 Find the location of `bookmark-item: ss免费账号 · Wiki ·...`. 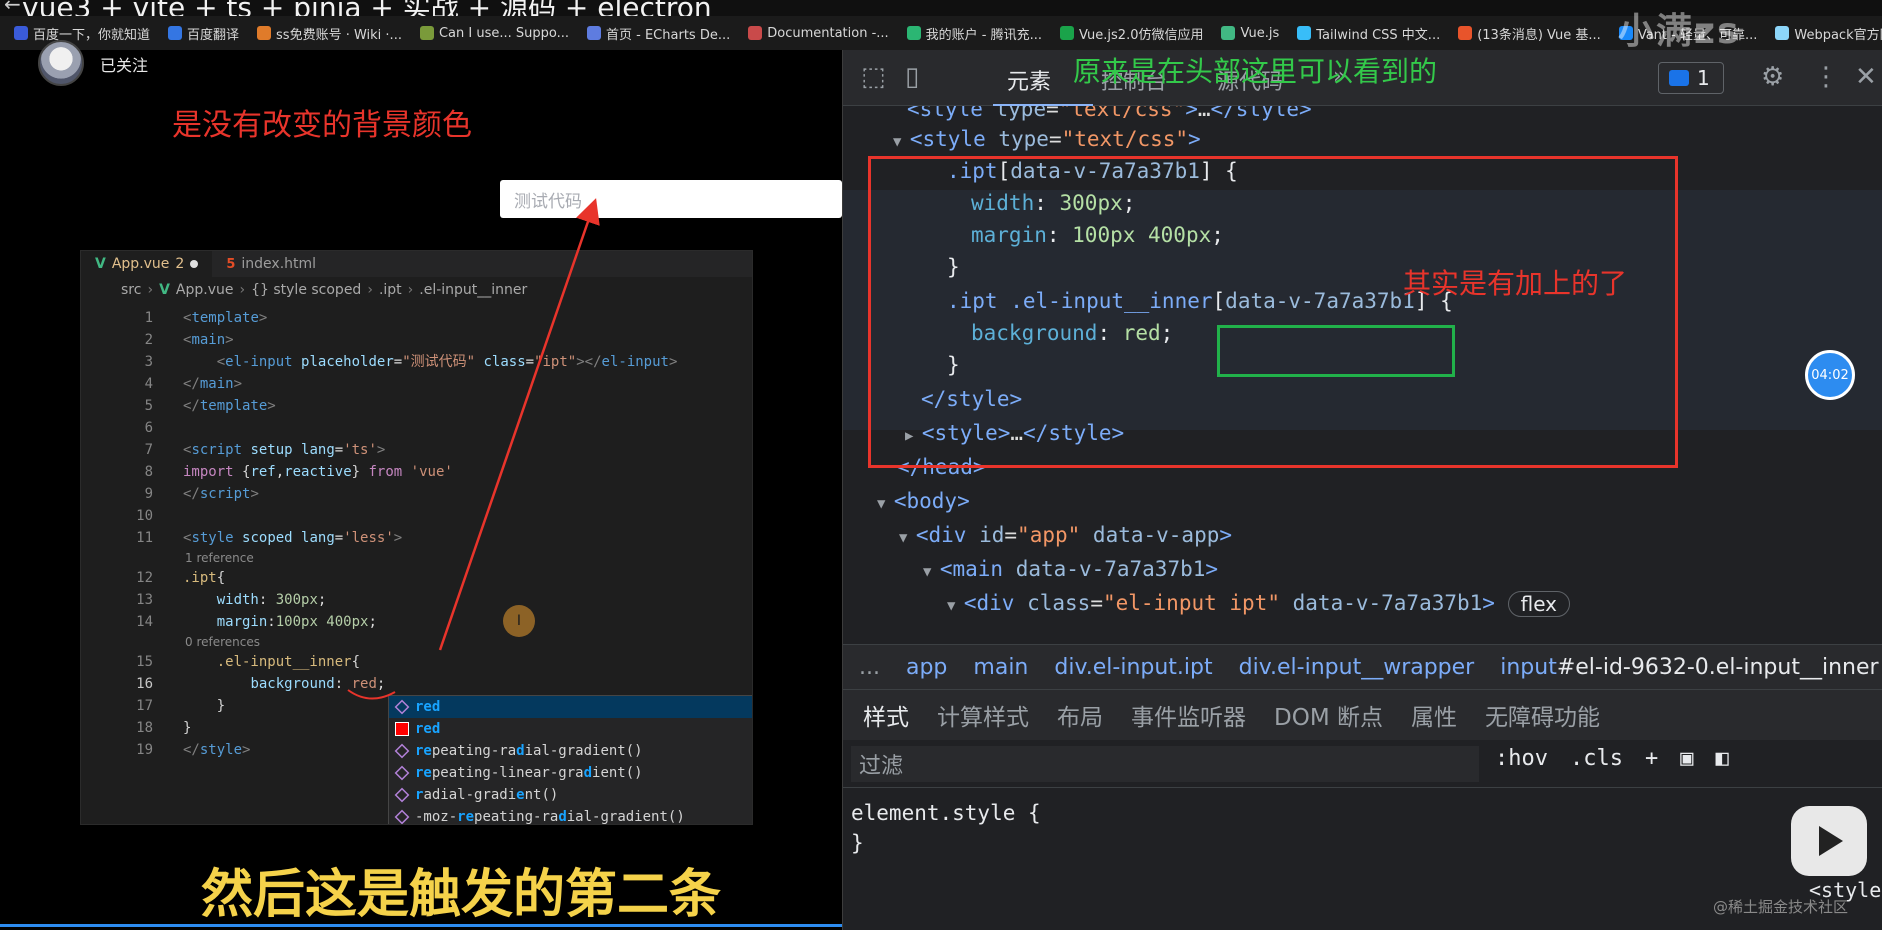

bookmark-item: ss免费账号 · Wiki ·... is located at coordinates (329, 33).